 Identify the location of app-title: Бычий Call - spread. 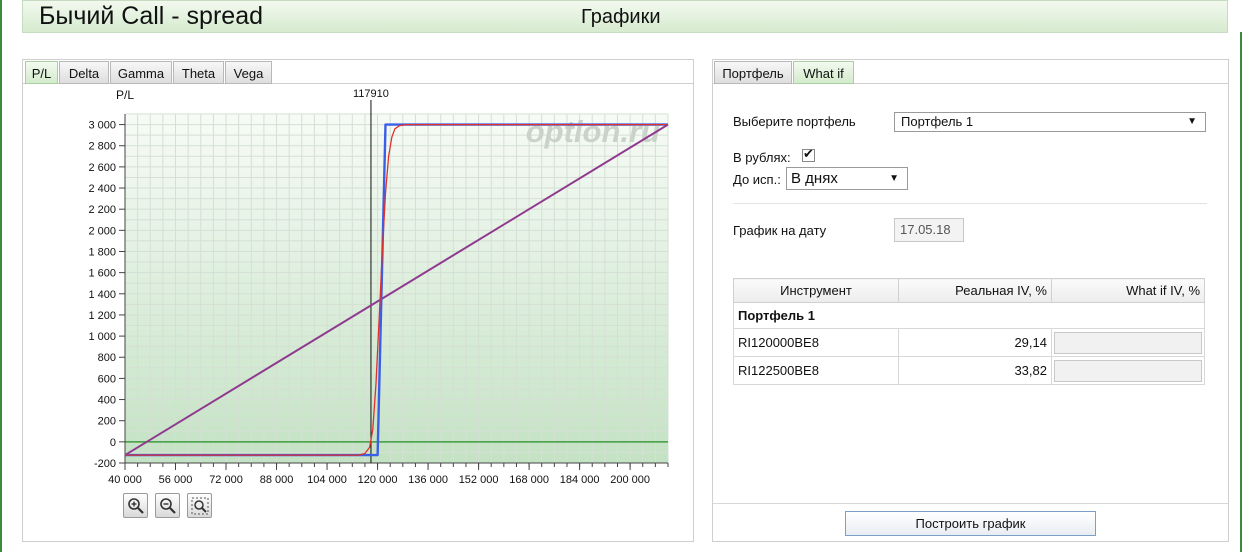
(151, 16).